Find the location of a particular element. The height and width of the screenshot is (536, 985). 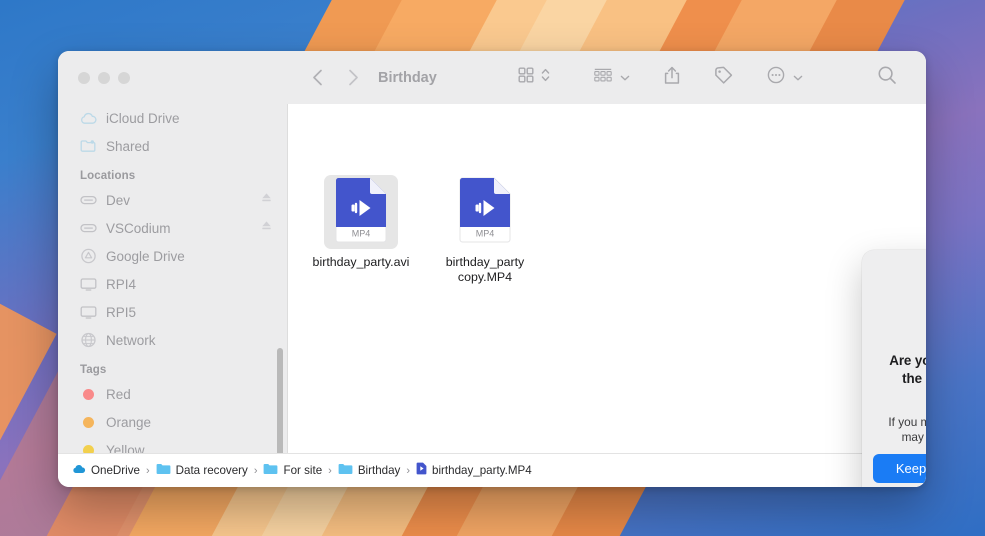

zoom-button is located at coordinates (124, 77).